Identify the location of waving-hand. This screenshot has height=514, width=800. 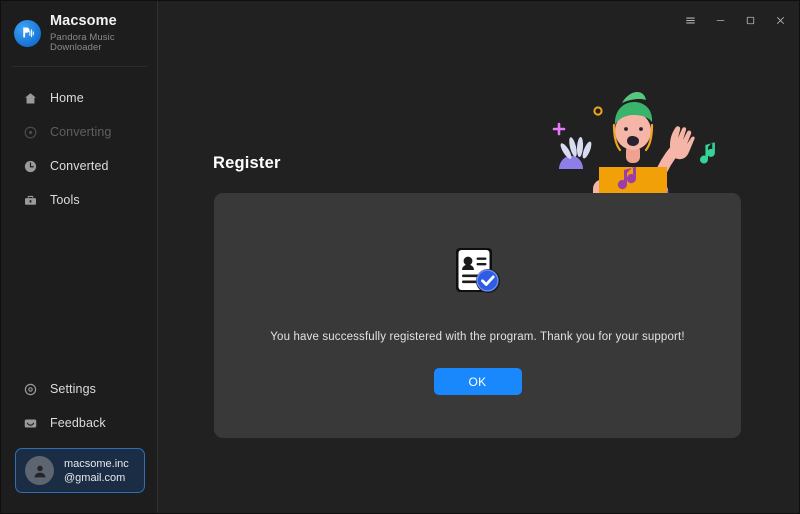
(682, 143).